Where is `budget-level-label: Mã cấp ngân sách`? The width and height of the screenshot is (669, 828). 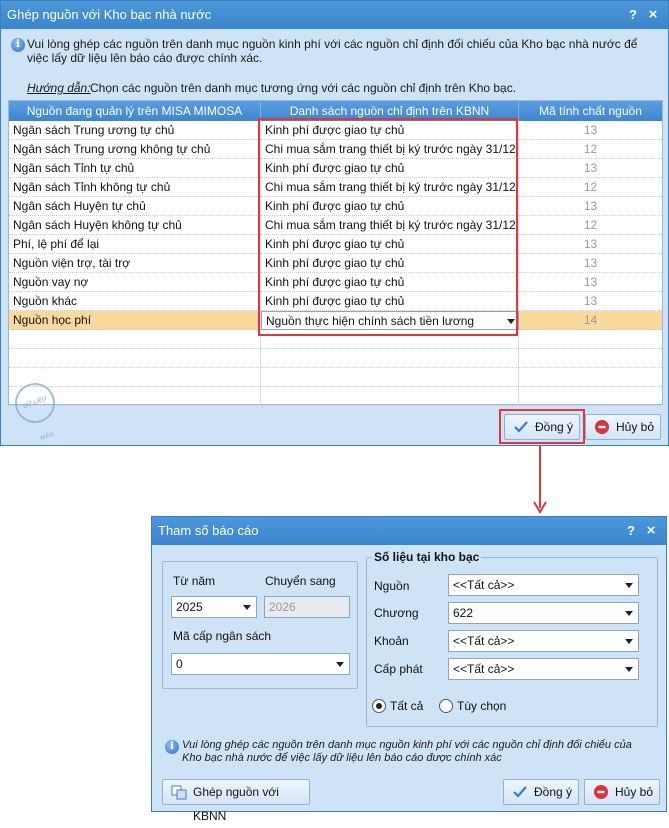 budget-level-label: Mã cấp ngân sách is located at coordinates (222, 636).